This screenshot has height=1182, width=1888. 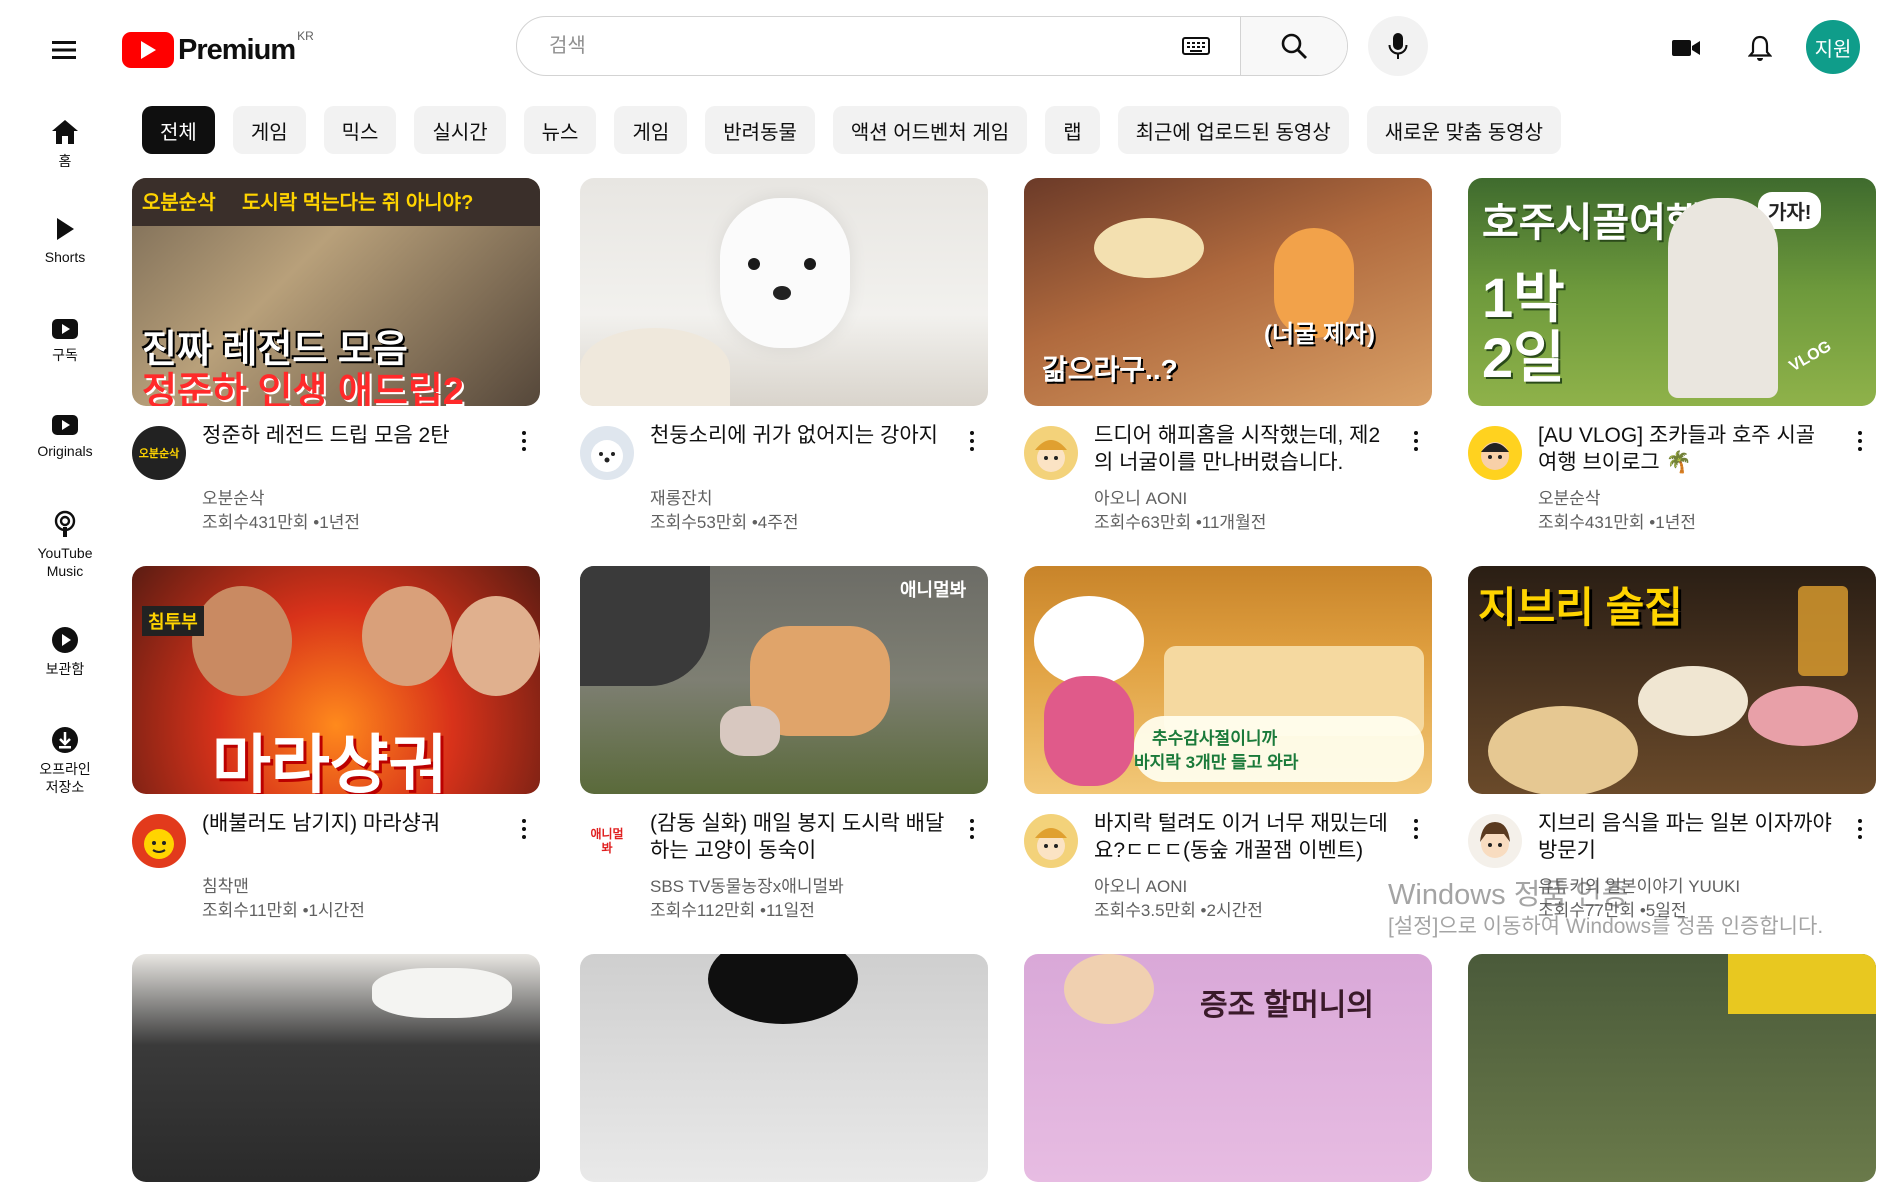 What do you see at coordinates (800, 837) in the screenshot?
I see `video-title: (감동 실화) 매일 봉지 도시락 배달하는 고양이 동숙이` at bounding box center [800, 837].